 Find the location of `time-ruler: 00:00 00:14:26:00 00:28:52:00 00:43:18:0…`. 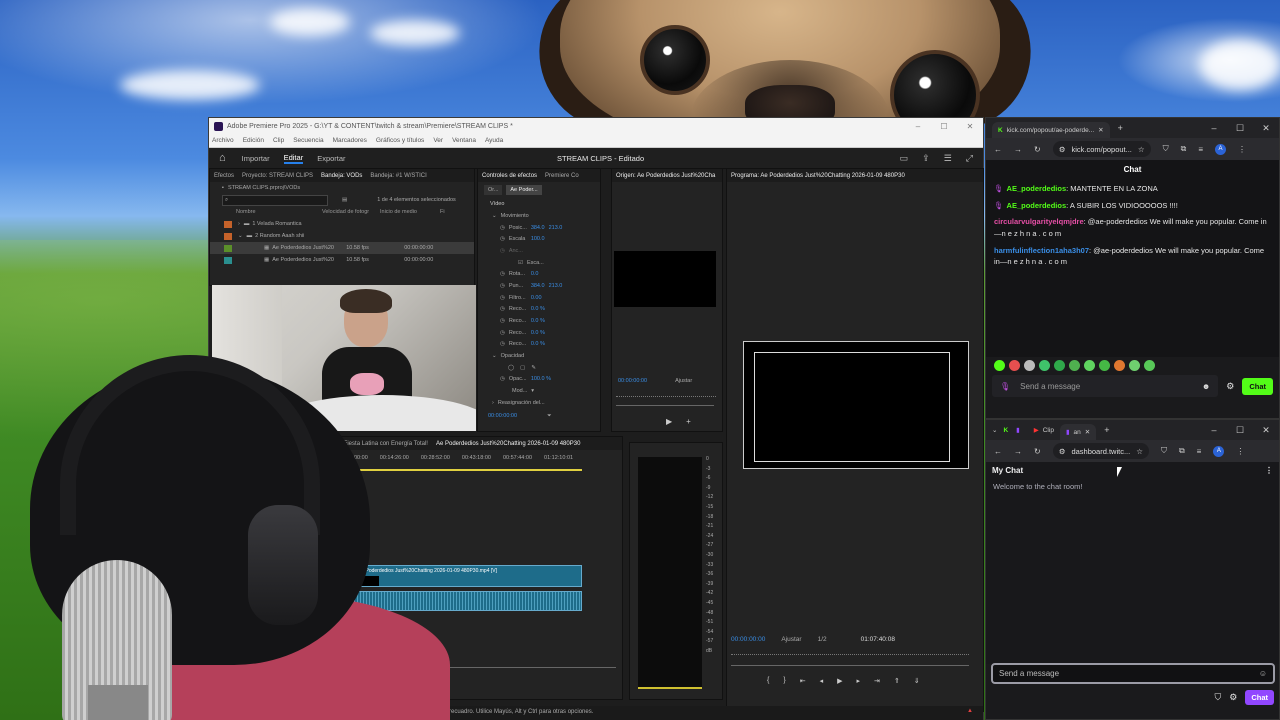

time-ruler: 00:00 00:14:26:00 00:28:52:00 00:43:18:0… is located at coordinates (487, 462).